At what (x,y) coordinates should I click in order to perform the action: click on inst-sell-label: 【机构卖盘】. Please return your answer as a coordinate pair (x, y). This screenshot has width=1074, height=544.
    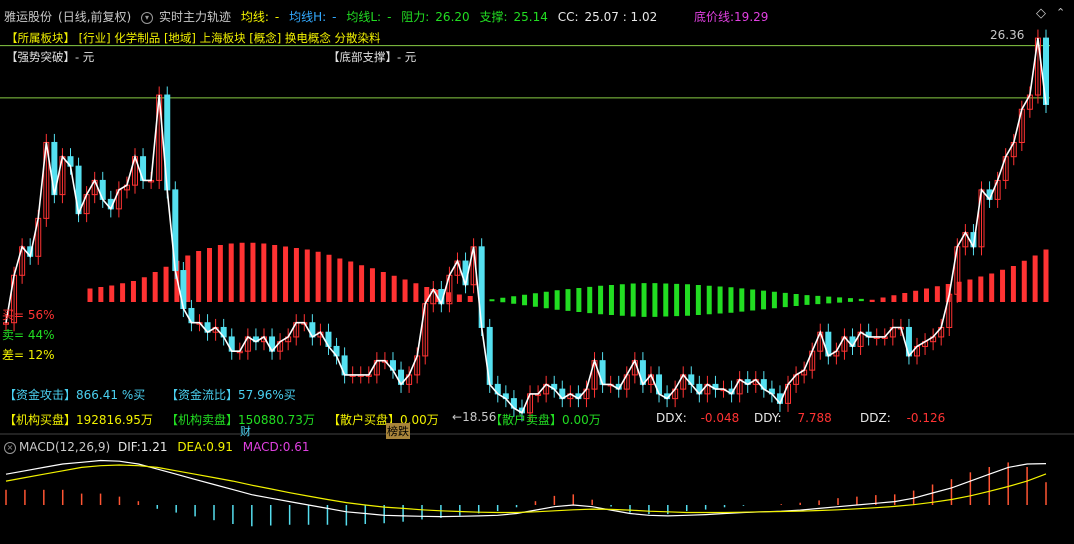
    Looking at the image, I should click on (202, 420).